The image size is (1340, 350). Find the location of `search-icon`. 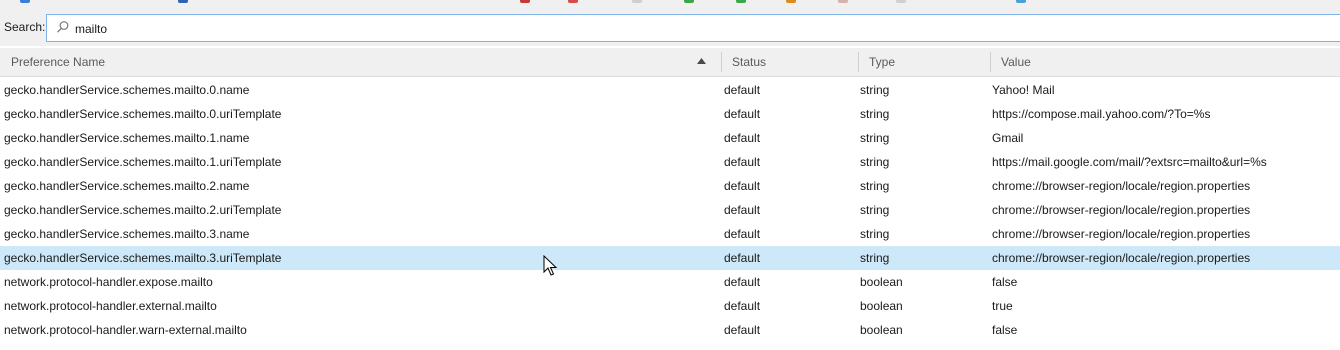

search-icon is located at coordinates (63, 27).